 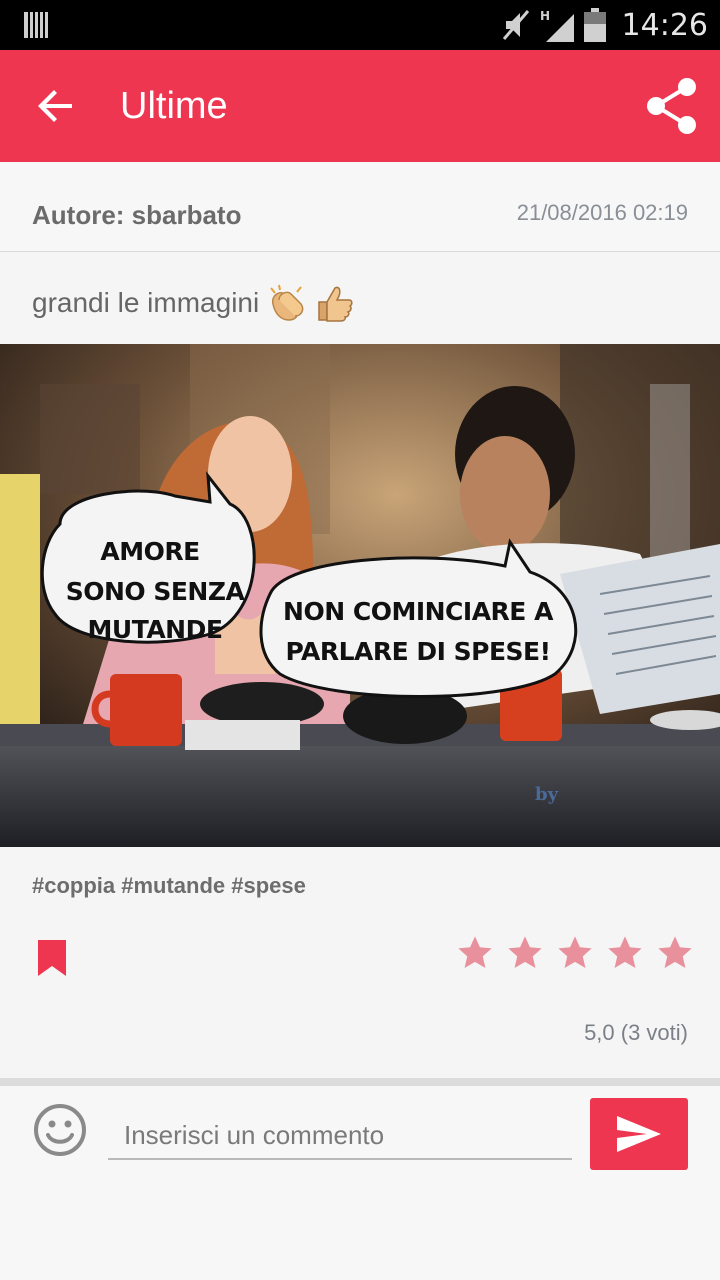 I want to click on send-icon, so click(x=639, y=1134).